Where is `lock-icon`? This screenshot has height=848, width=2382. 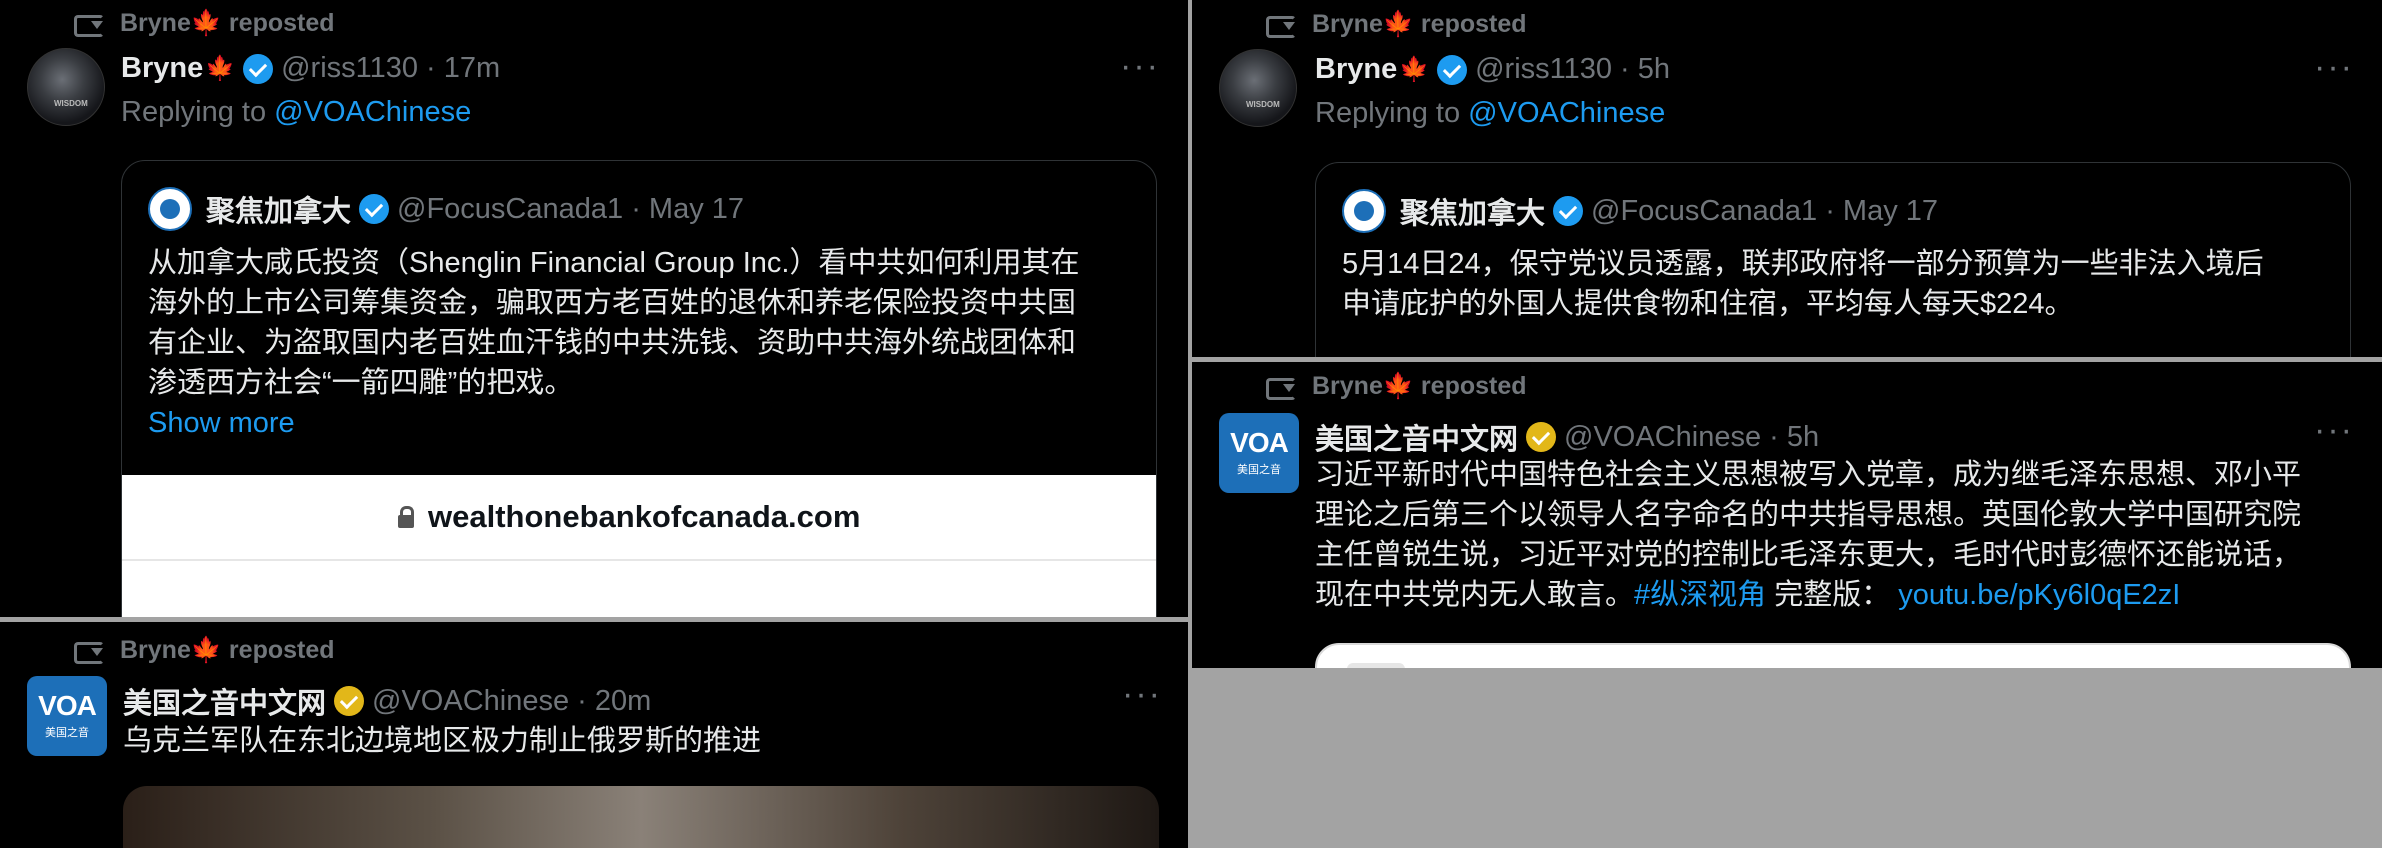
lock-icon is located at coordinates (406, 516).